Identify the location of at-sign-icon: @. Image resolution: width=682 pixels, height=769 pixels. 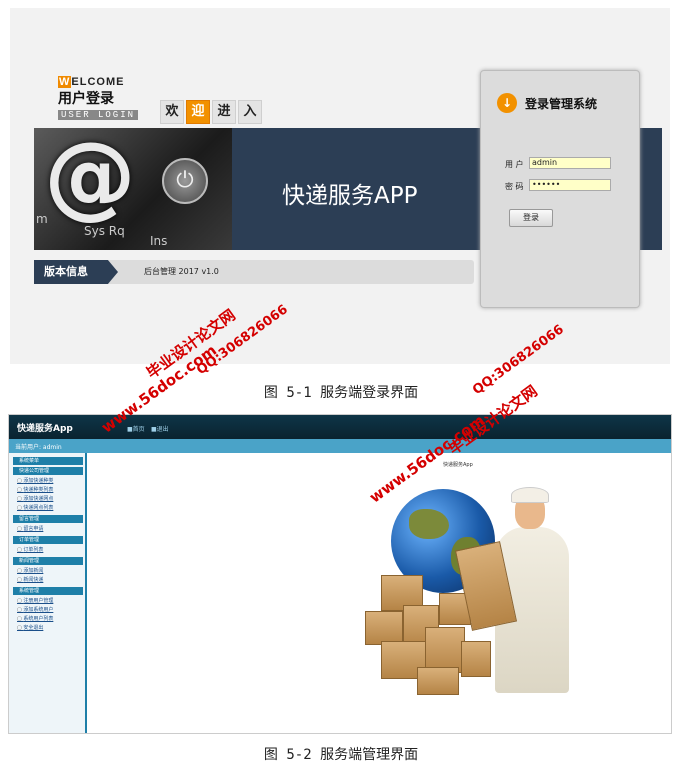
(90, 178).